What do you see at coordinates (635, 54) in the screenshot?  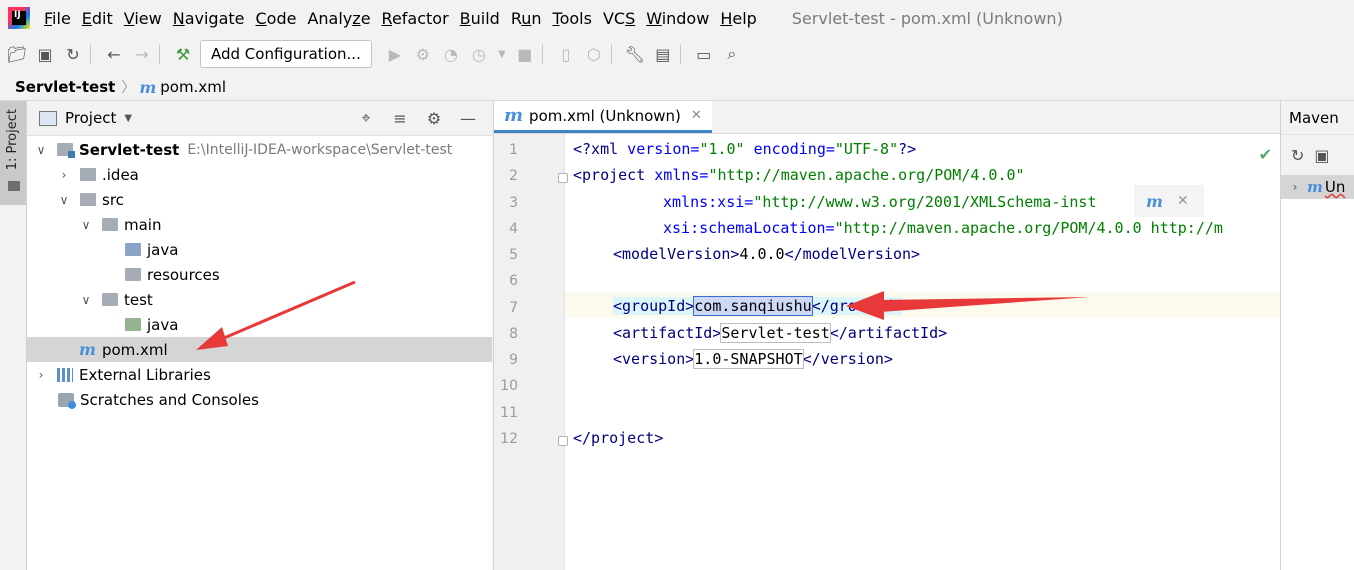 I see `settings-wrench-icon: 🔧︎` at bounding box center [635, 54].